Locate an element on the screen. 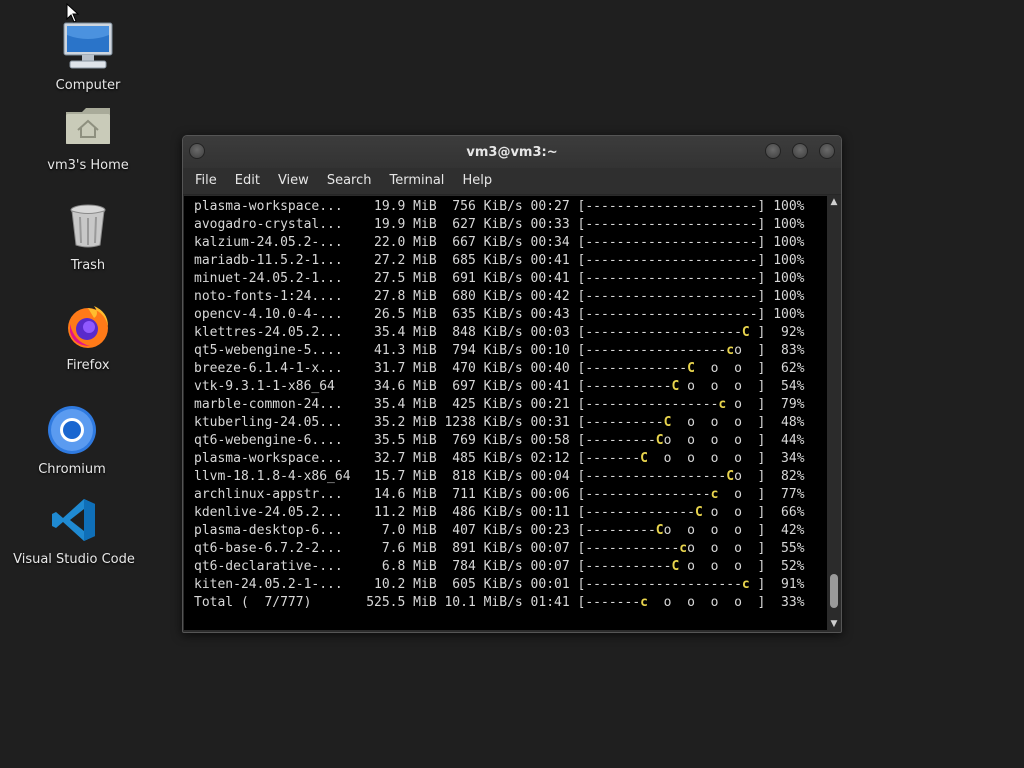  desktop-icon-chromium: Chromium is located at coordinates (72, 439).